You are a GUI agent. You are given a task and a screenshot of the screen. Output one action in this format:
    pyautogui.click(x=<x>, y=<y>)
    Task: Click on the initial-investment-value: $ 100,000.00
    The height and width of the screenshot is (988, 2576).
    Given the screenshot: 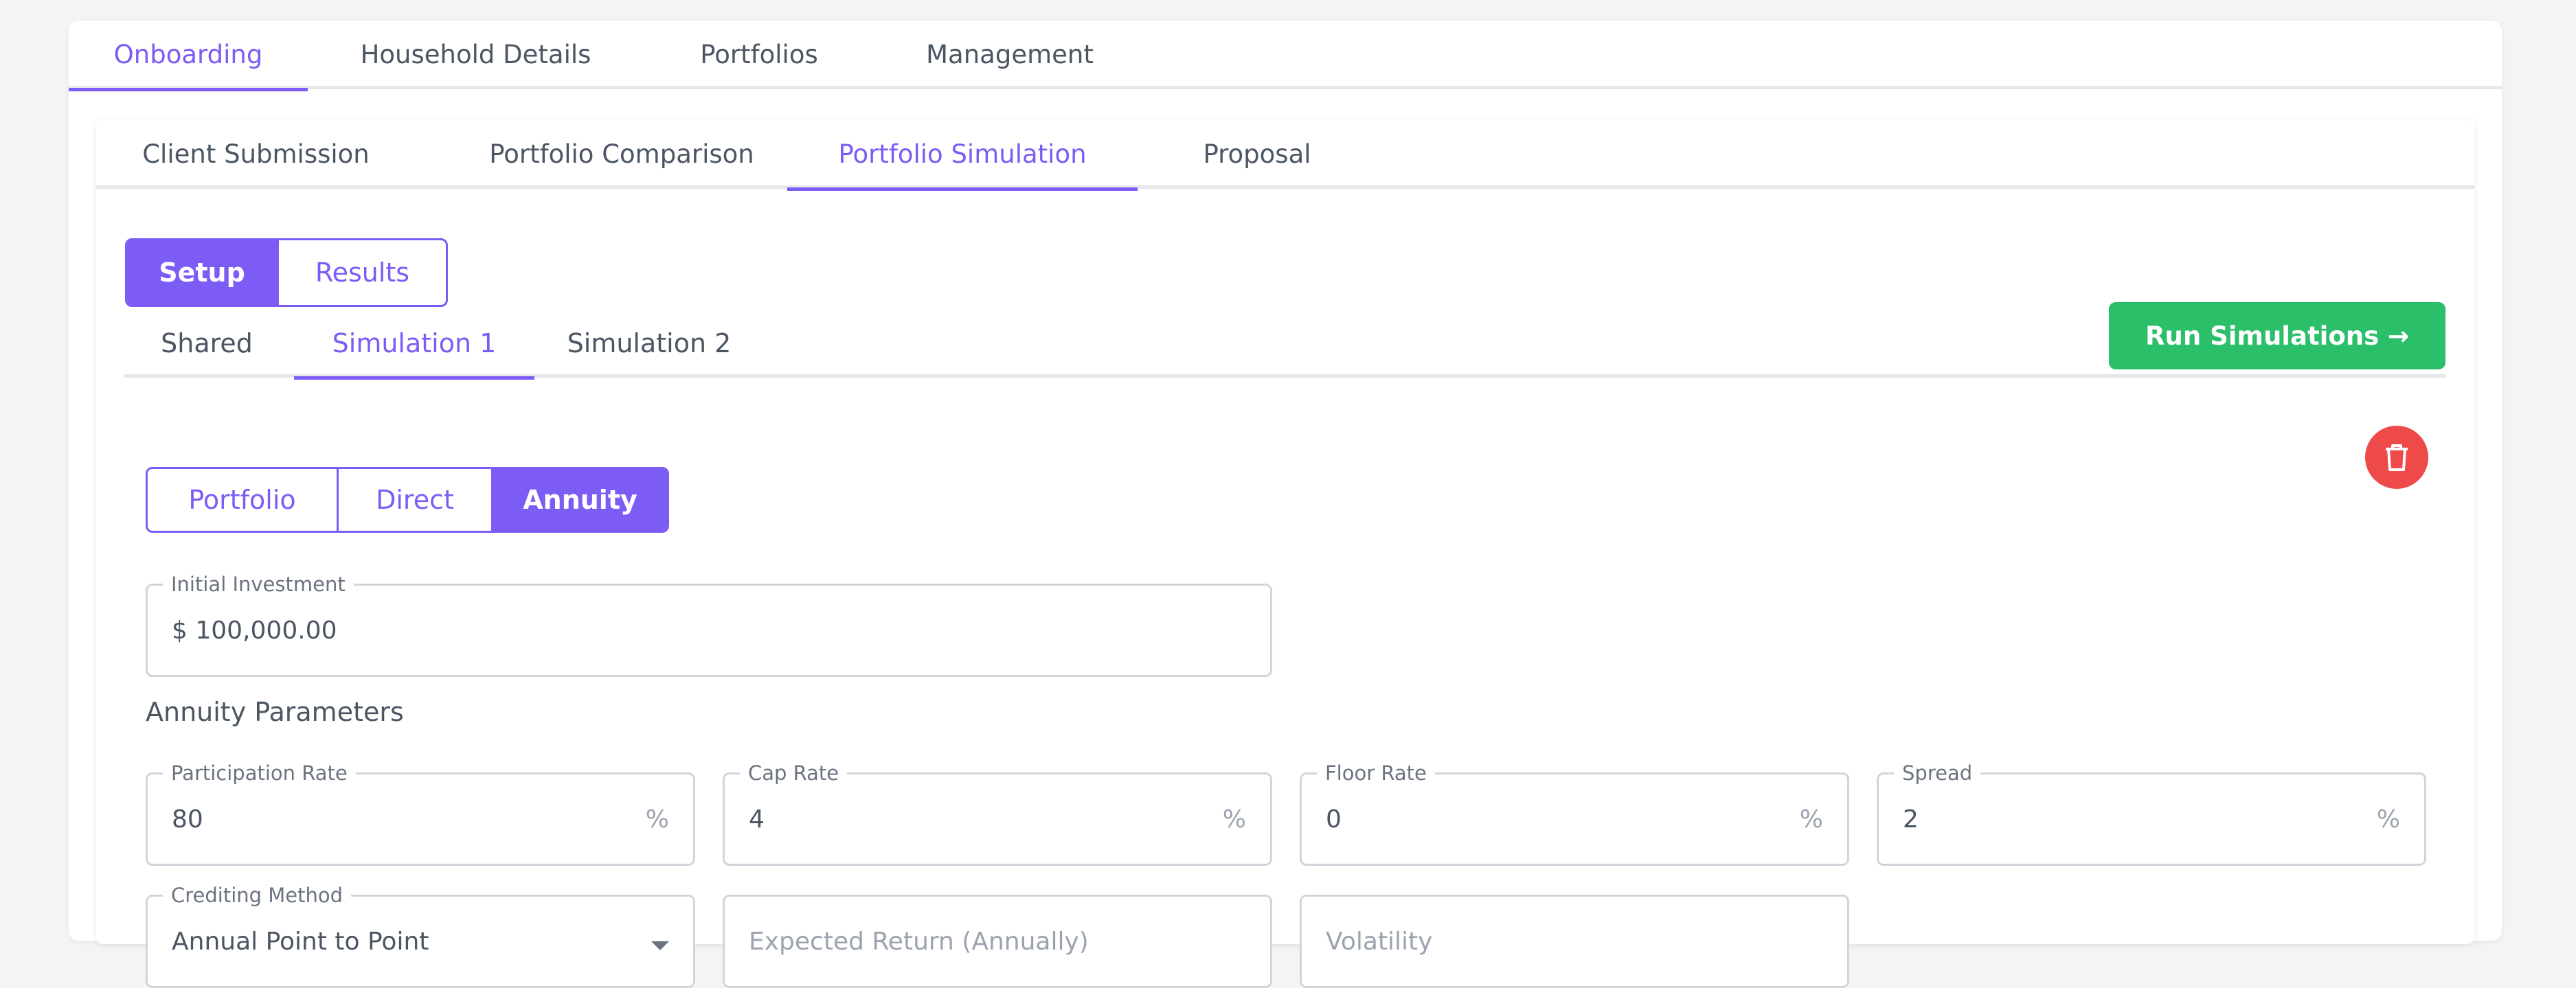 What is the action you would take?
    pyautogui.click(x=254, y=630)
    